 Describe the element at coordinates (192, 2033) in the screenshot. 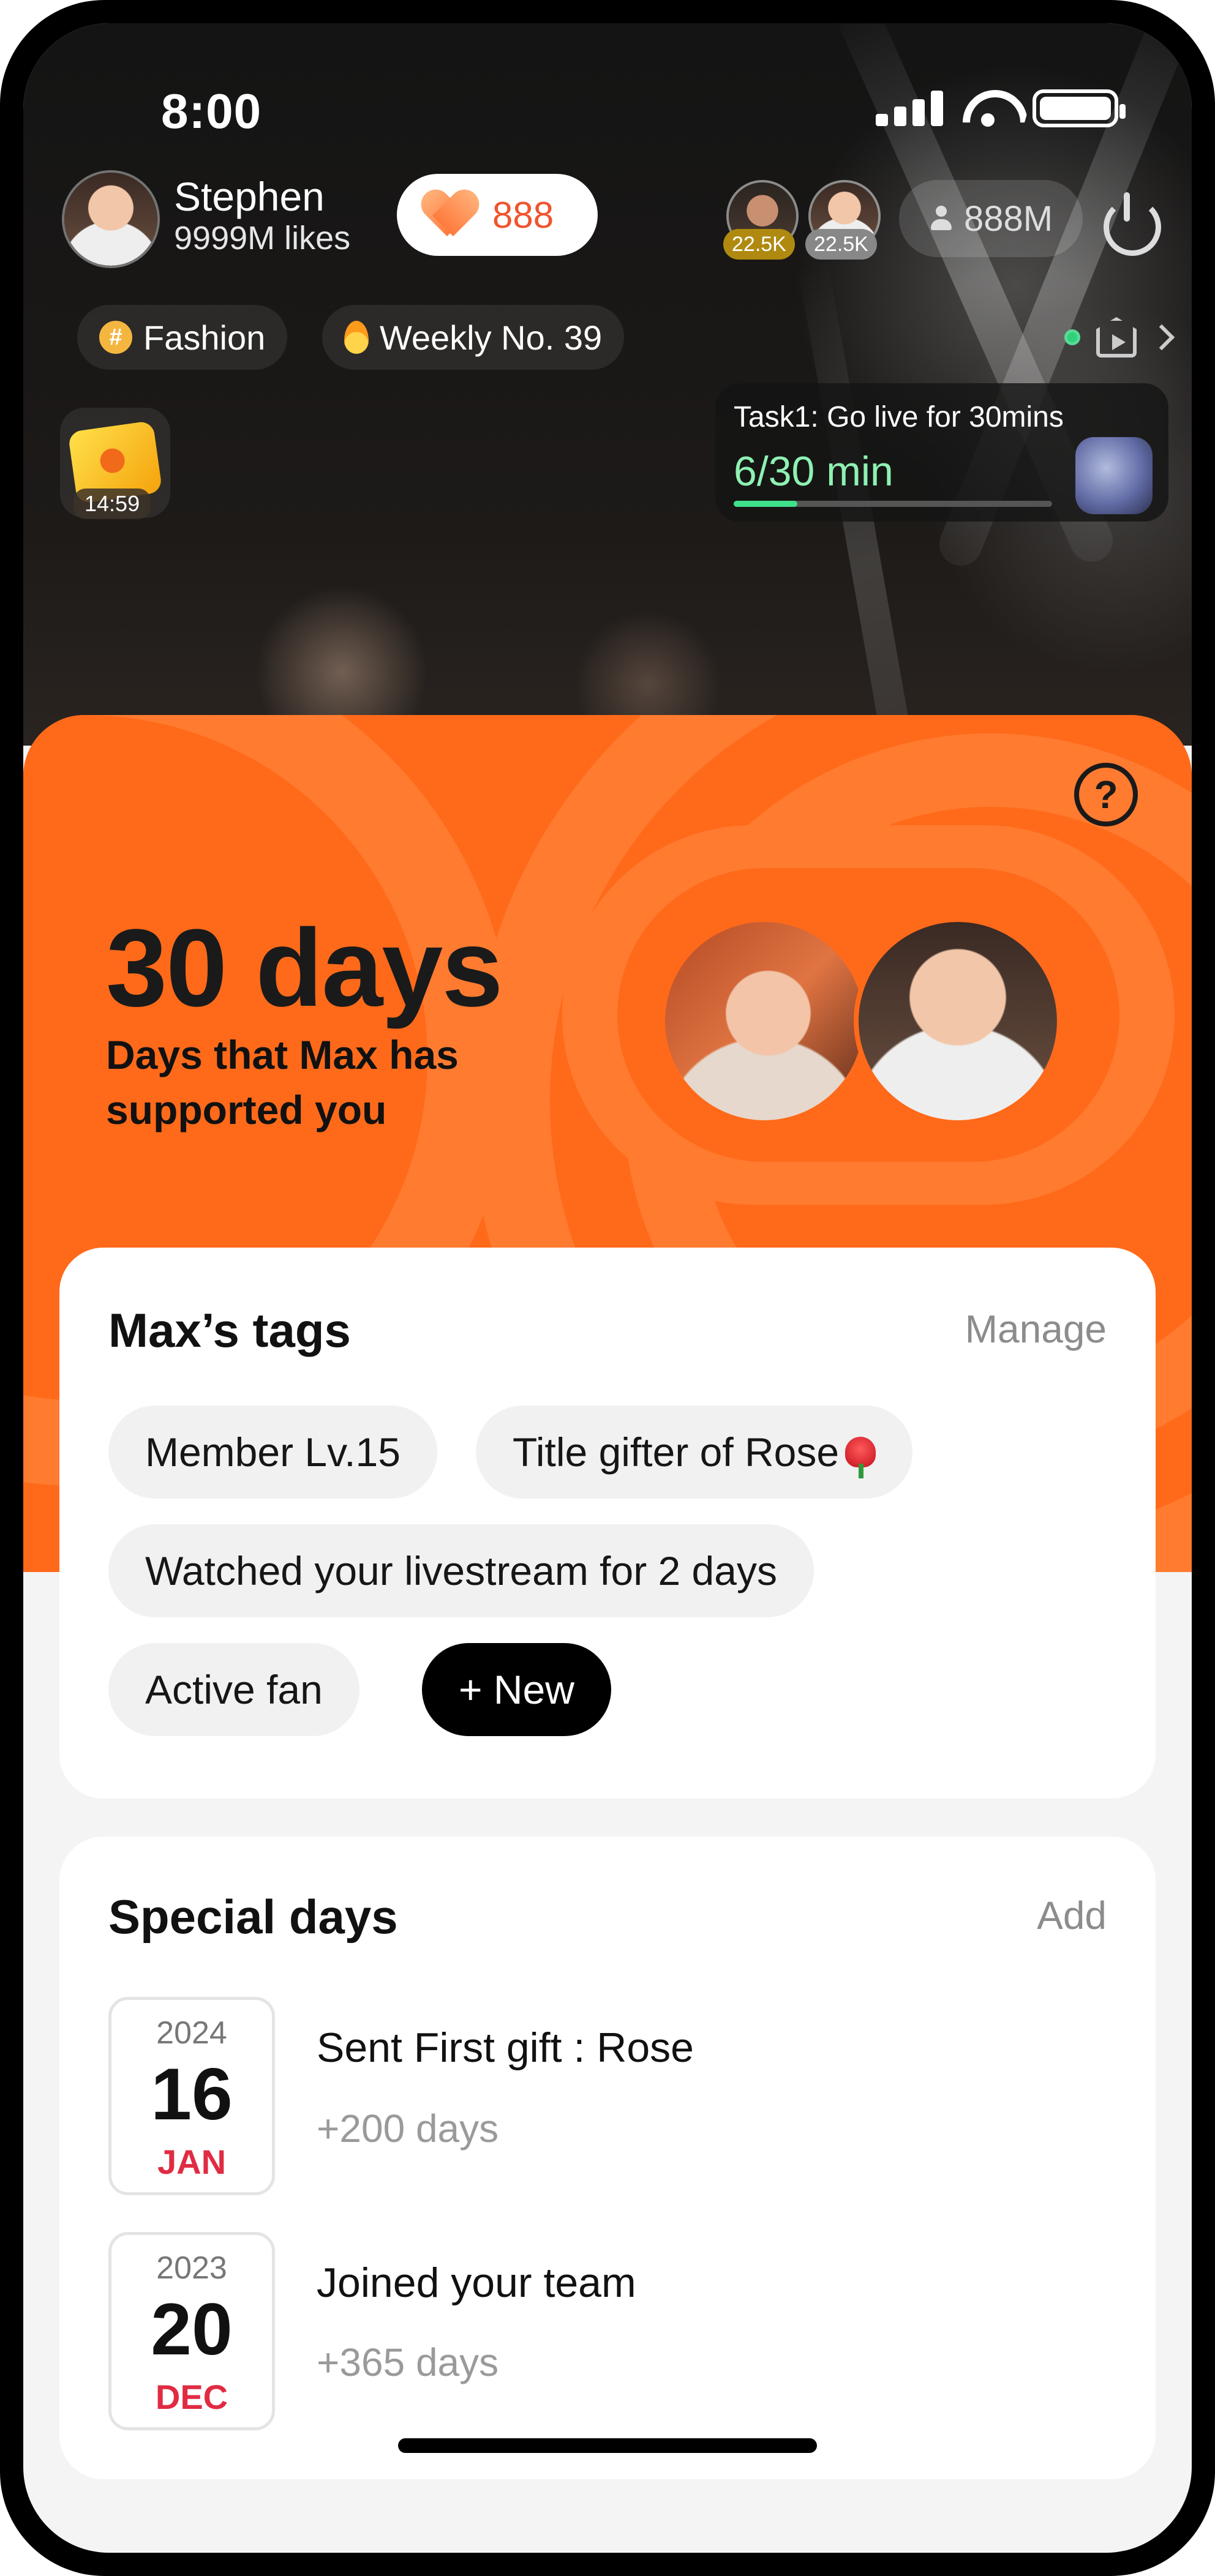

I see `date-year: 2024` at that location.